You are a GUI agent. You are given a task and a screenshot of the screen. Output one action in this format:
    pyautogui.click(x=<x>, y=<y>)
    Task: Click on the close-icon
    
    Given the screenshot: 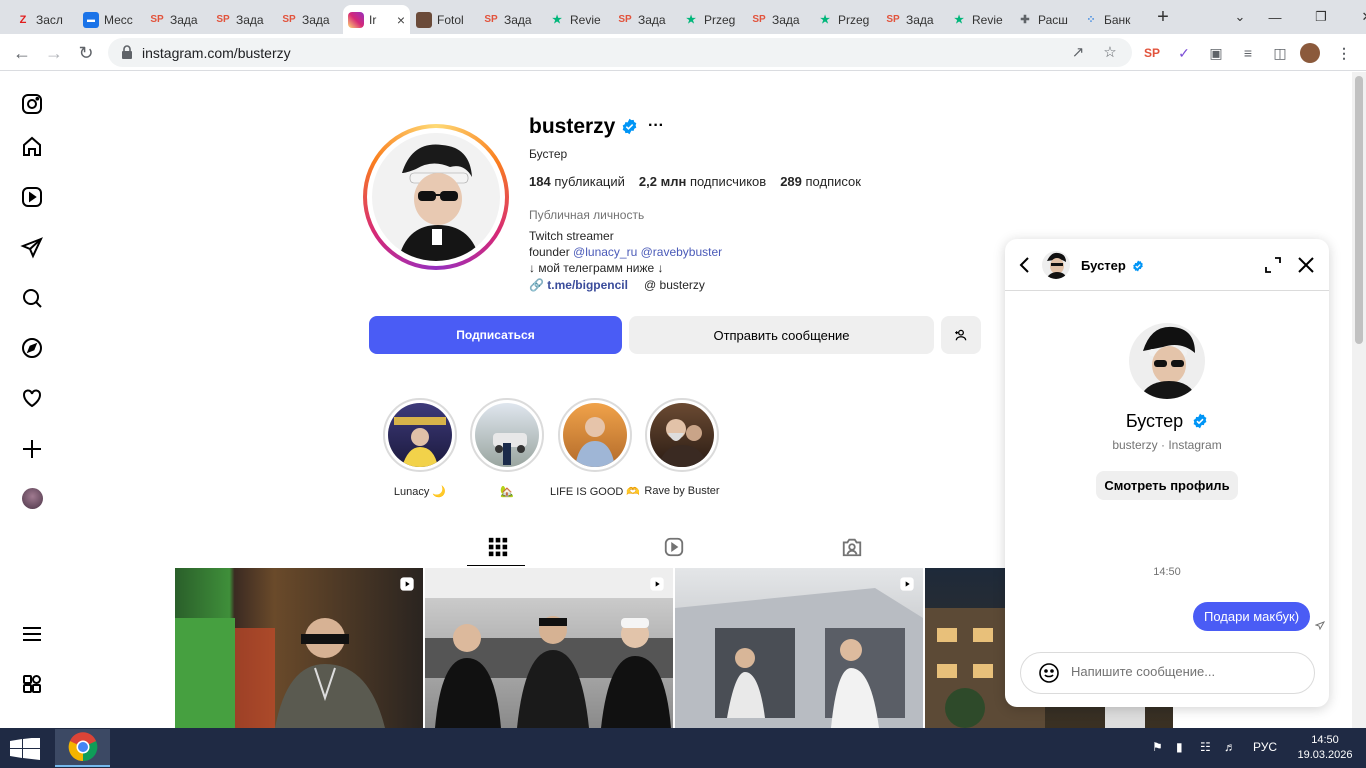 What is the action you would take?
    pyautogui.click(x=1306, y=265)
    